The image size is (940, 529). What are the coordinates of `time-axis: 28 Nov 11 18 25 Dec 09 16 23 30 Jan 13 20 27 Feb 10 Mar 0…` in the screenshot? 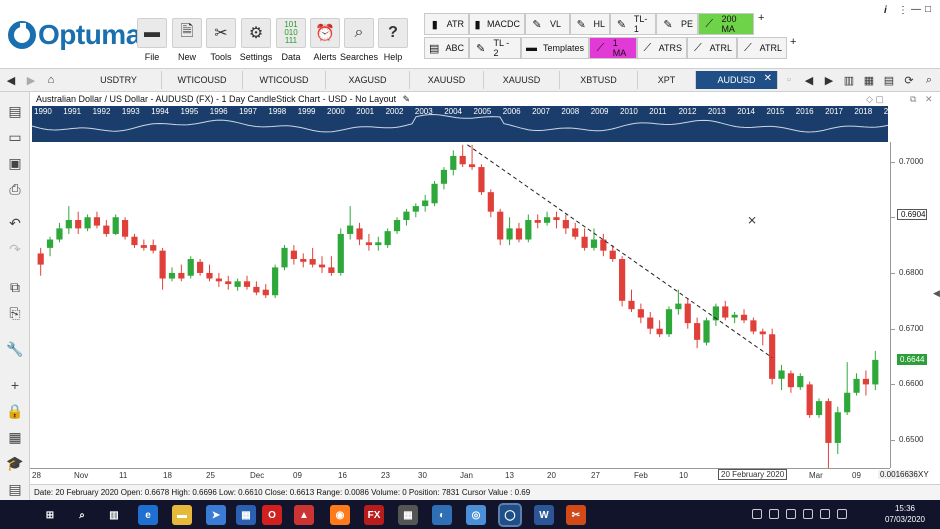 It's located at (460, 475).